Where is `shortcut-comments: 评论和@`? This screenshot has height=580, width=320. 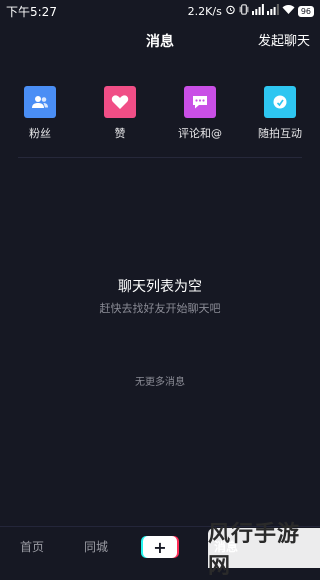 shortcut-comments: 评论和@ is located at coordinates (200, 113).